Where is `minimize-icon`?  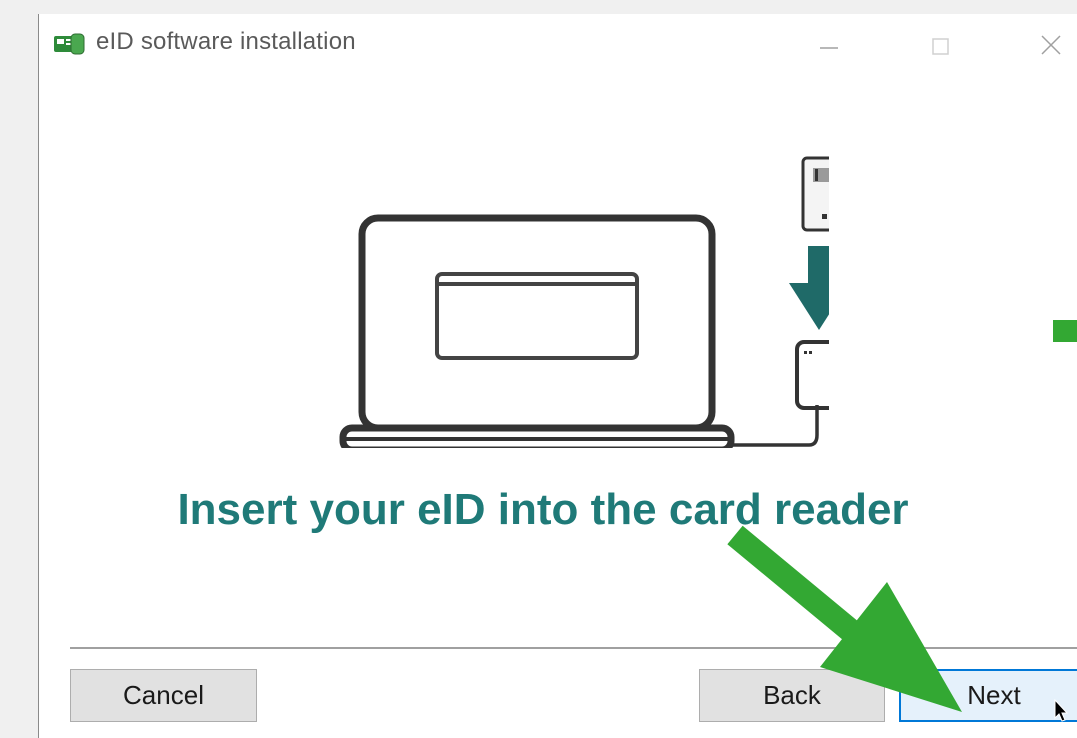
minimize-icon is located at coordinates (829, 48).